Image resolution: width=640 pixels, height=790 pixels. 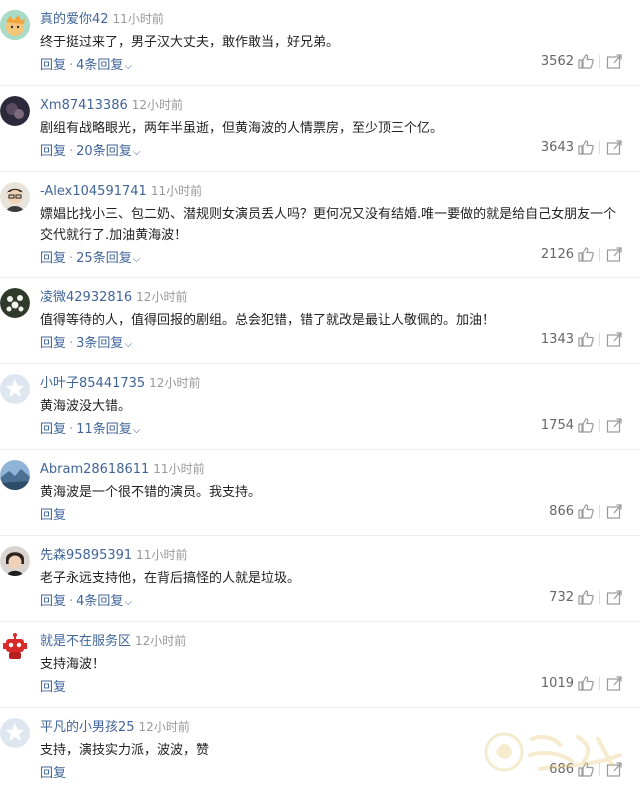 I want to click on comment-text: 黄海波没大错。, so click(x=86, y=406).